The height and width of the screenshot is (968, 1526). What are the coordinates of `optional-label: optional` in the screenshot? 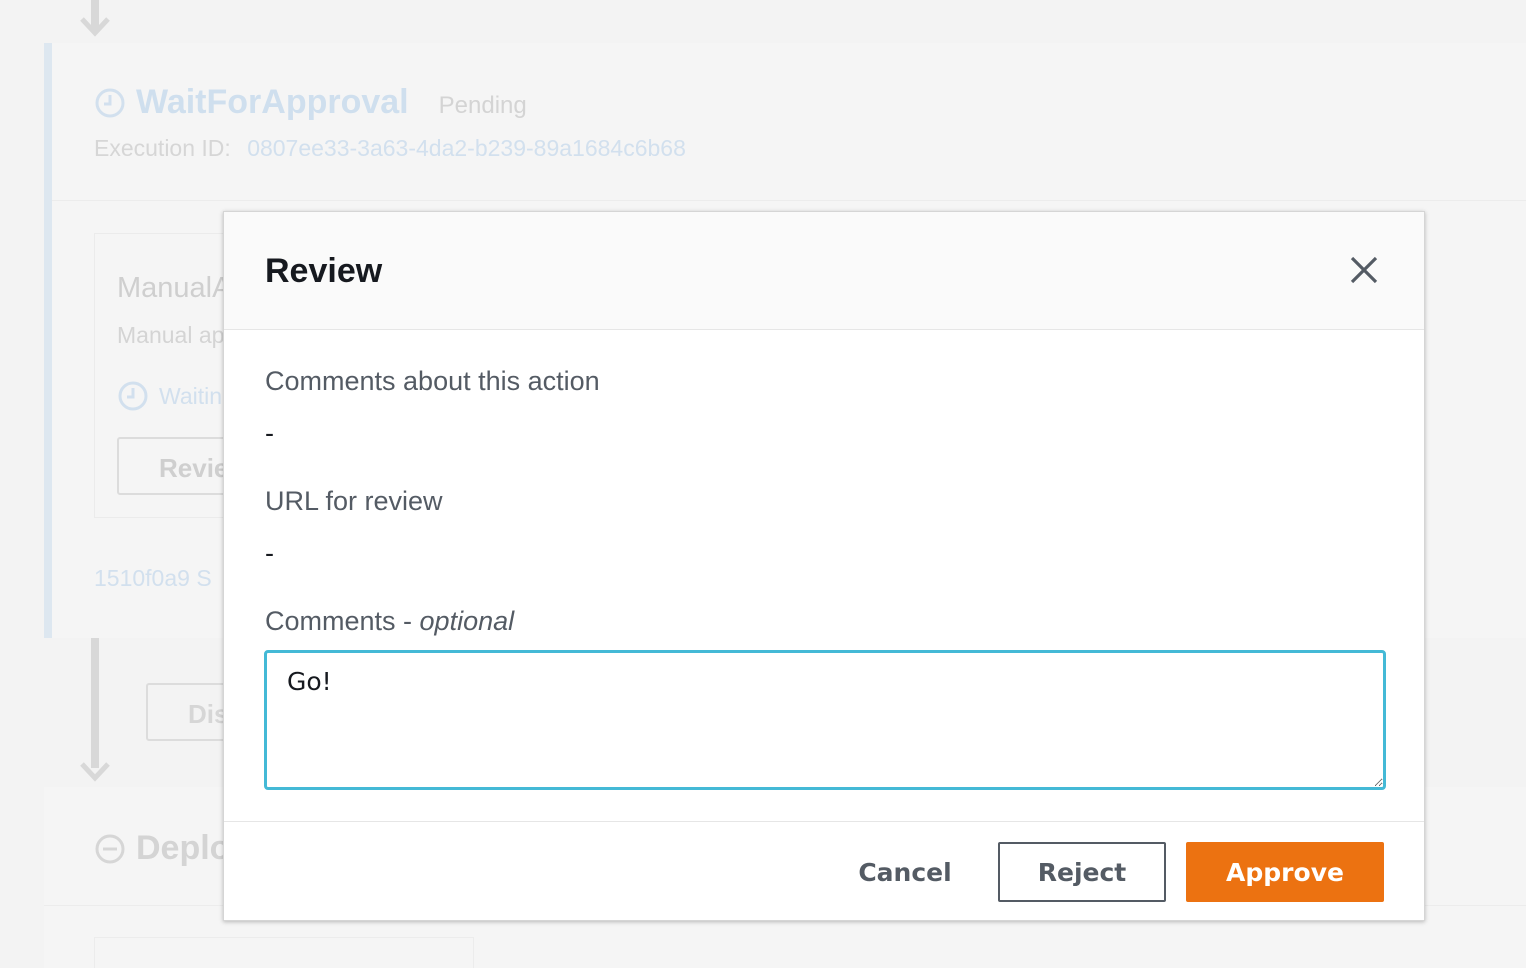 It's located at (467, 621).